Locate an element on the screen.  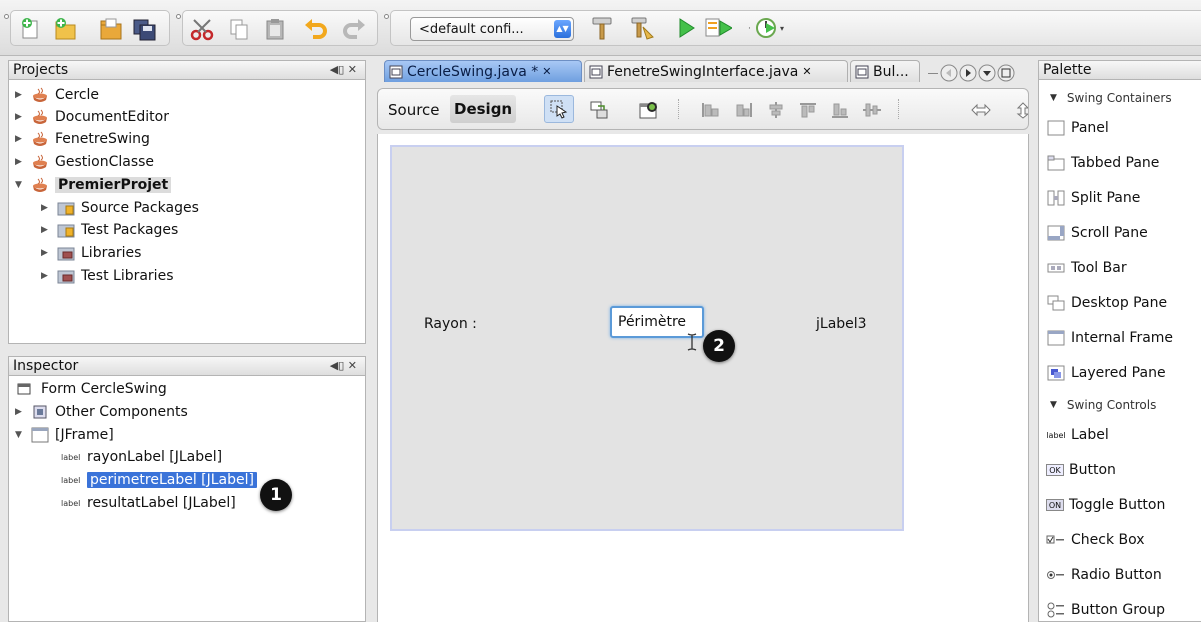
projects-panel-title: Projects is located at coordinates (41, 70).